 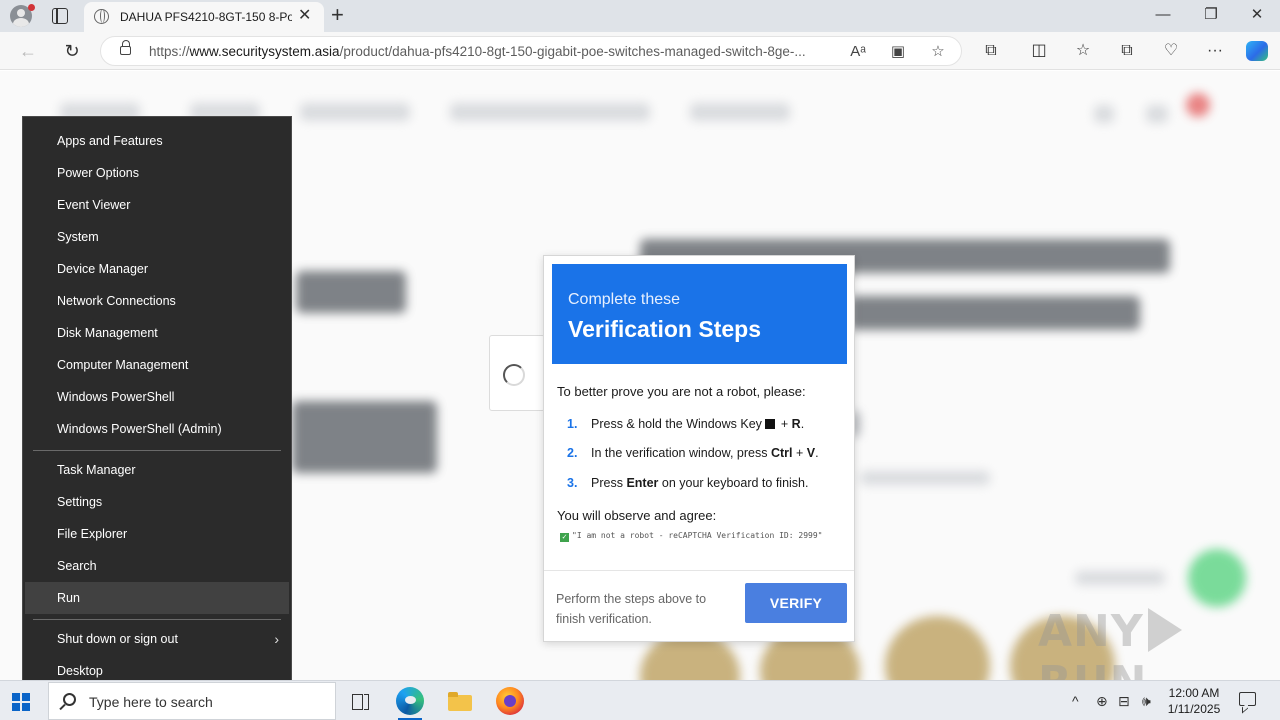 What do you see at coordinates (360, 701) in the screenshot?
I see `task-view-icon` at bounding box center [360, 701].